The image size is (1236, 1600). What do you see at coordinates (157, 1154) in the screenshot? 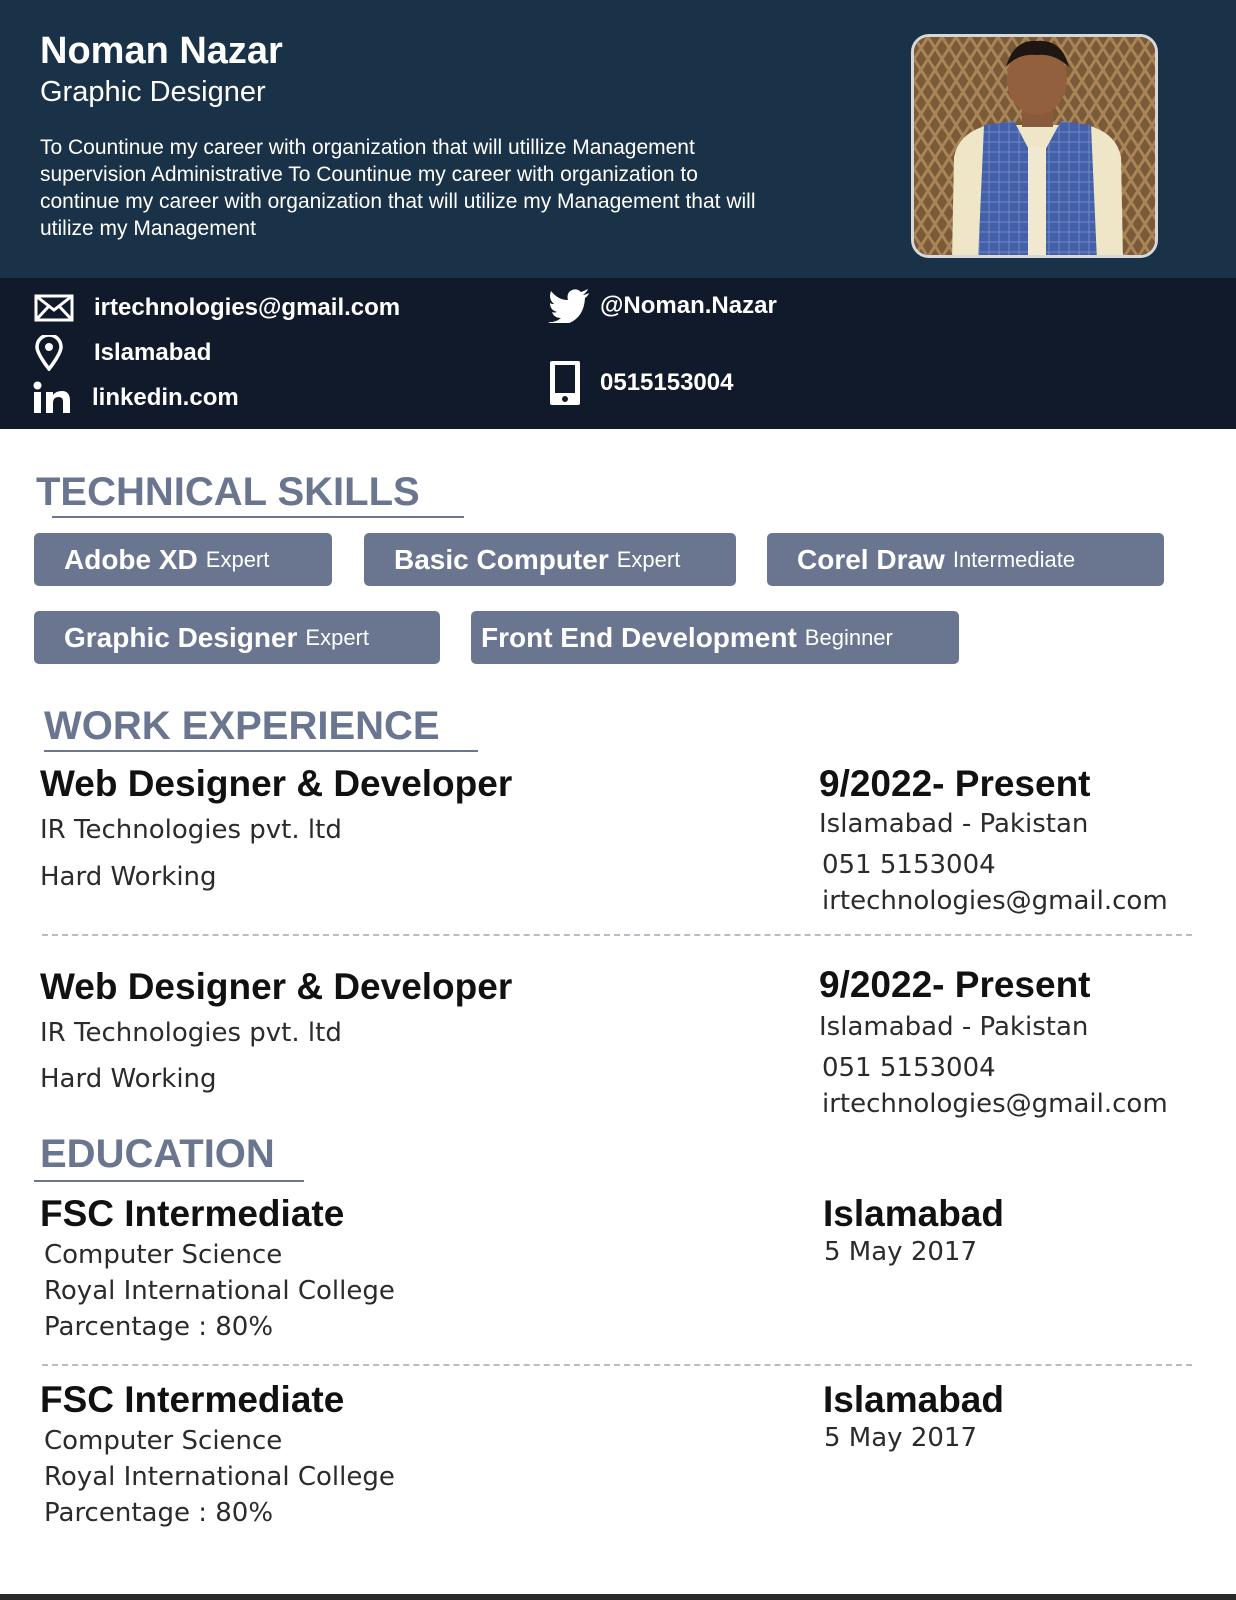
I see `education-title: EDUCATION` at bounding box center [157, 1154].